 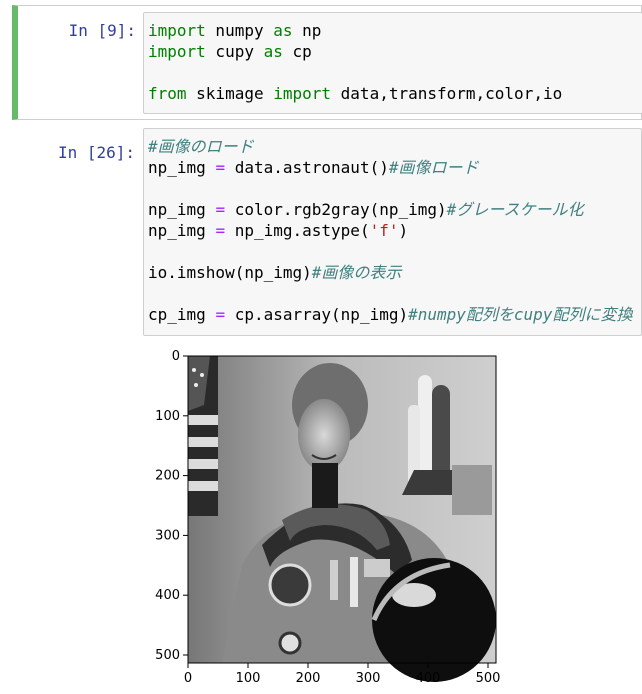 I want to click on input-prompt: In [26]:, so click(x=96, y=152).